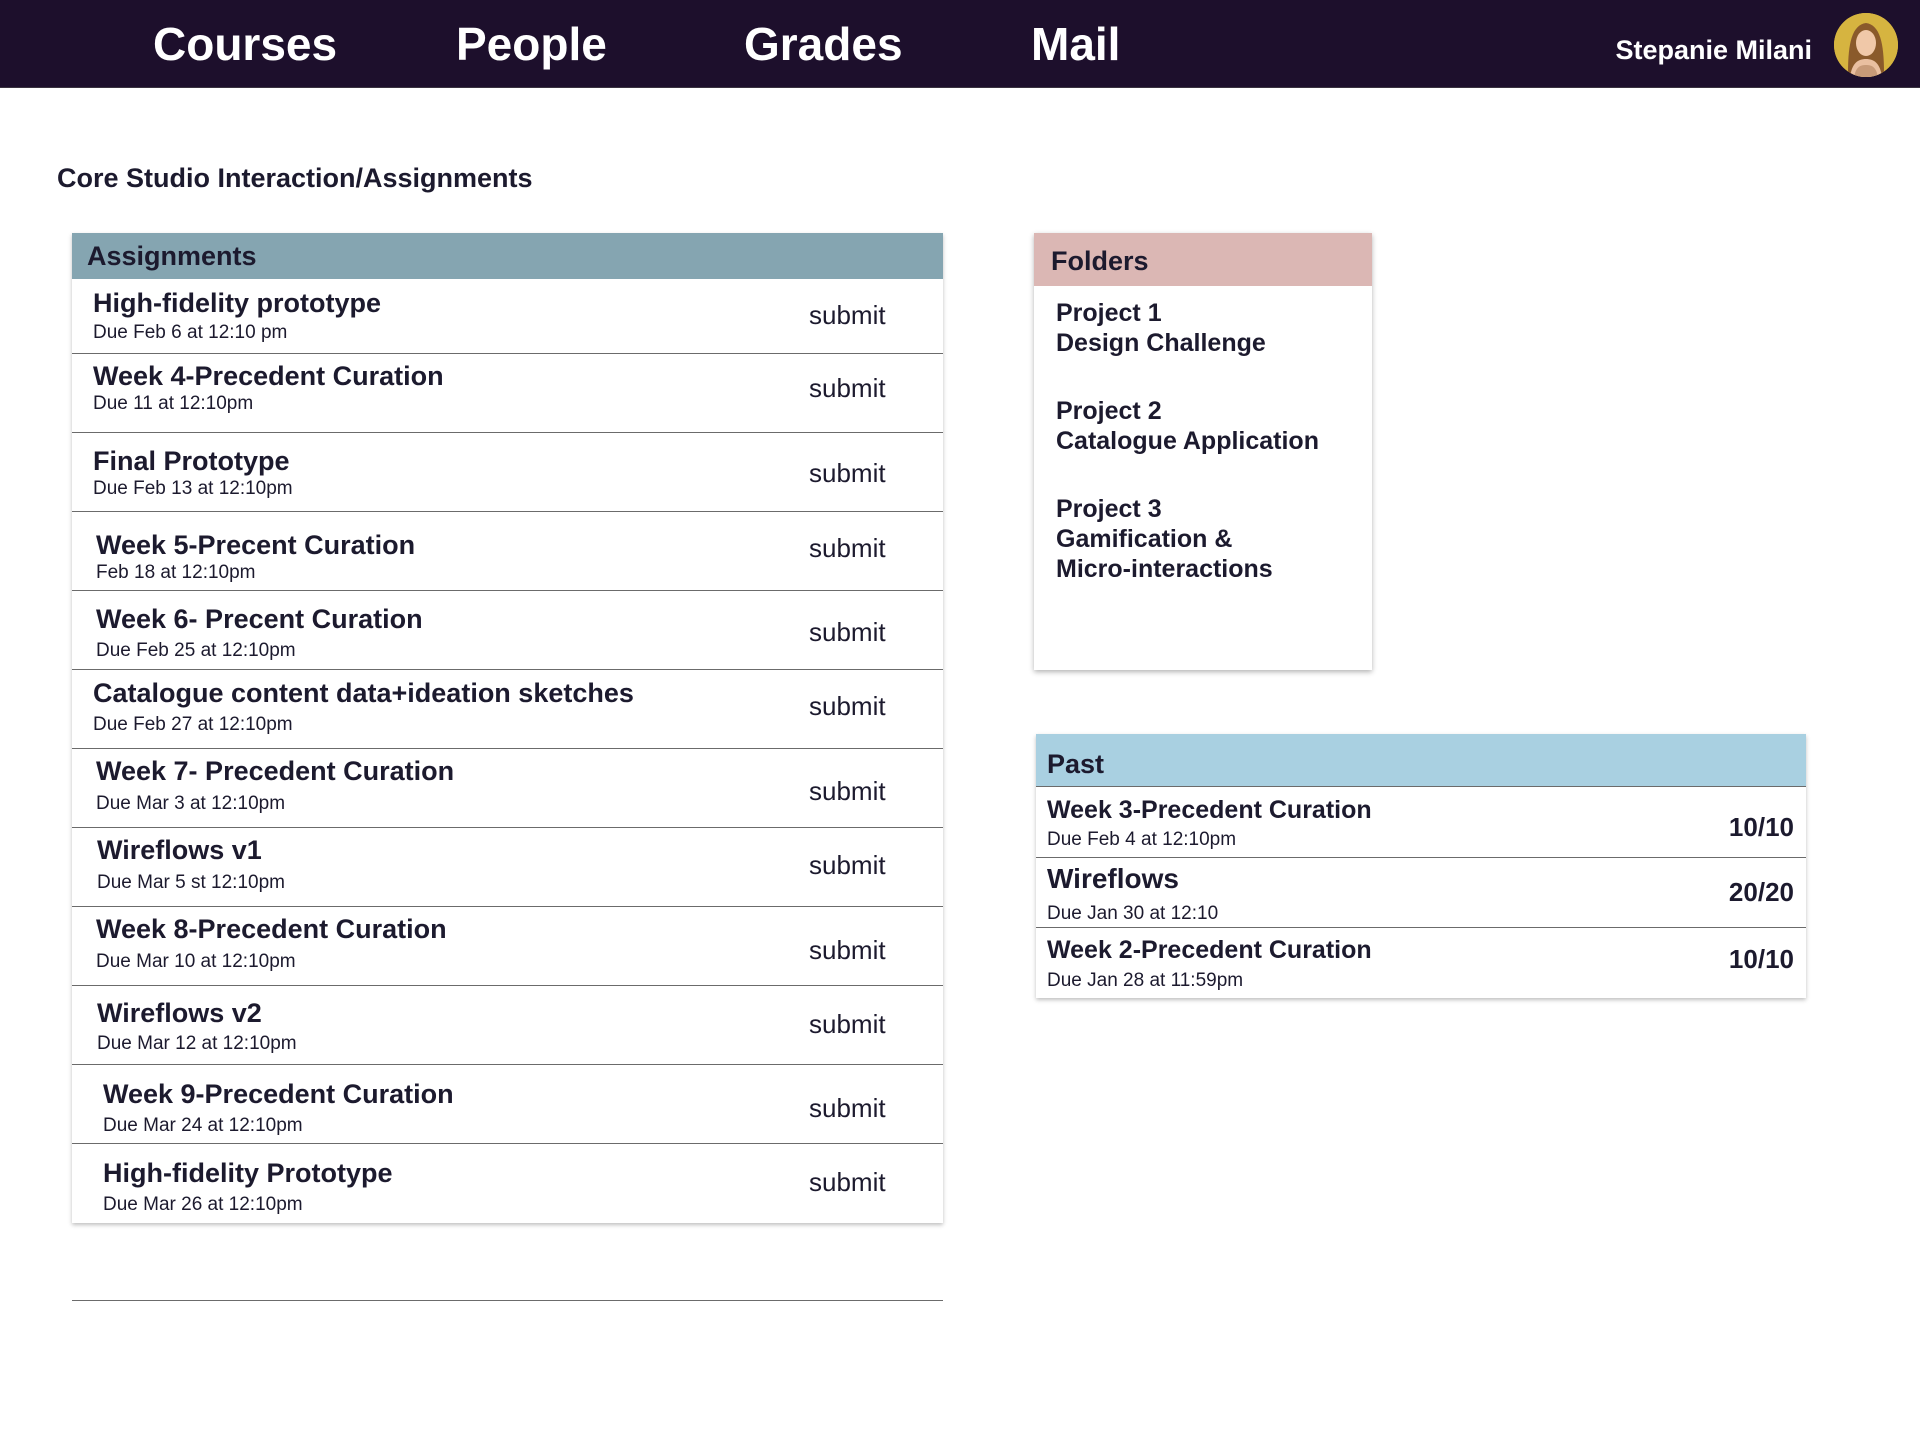  What do you see at coordinates (1161, 343) in the screenshot?
I see `folder-subtitle: Design Challenge` at bounding box center [1161, 343].